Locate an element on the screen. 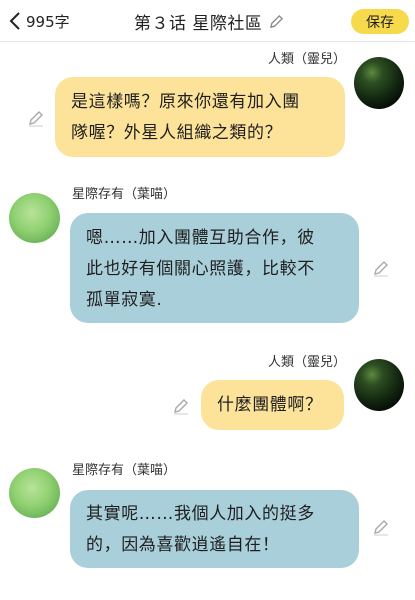 The height and width of the screenshot is (600, 415). save-button: 保存 is located at coordinates (380, 21).